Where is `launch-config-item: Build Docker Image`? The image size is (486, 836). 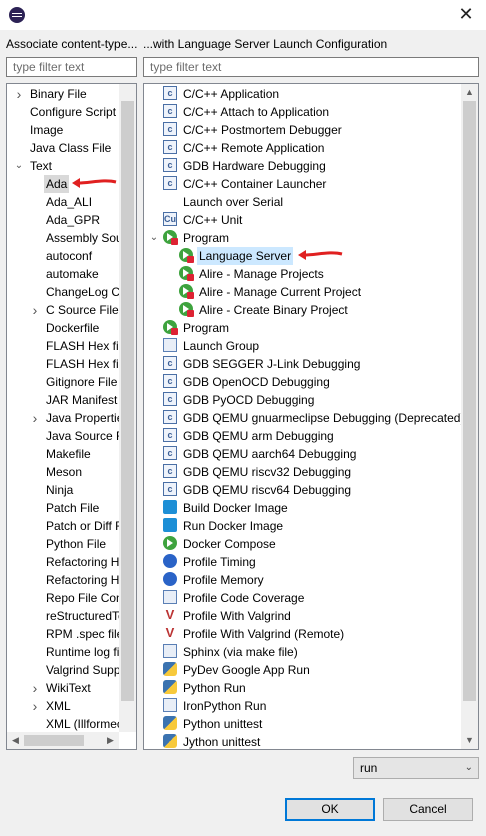
launch-config-item: Build Docker Image is located at coordinates (303, 508).